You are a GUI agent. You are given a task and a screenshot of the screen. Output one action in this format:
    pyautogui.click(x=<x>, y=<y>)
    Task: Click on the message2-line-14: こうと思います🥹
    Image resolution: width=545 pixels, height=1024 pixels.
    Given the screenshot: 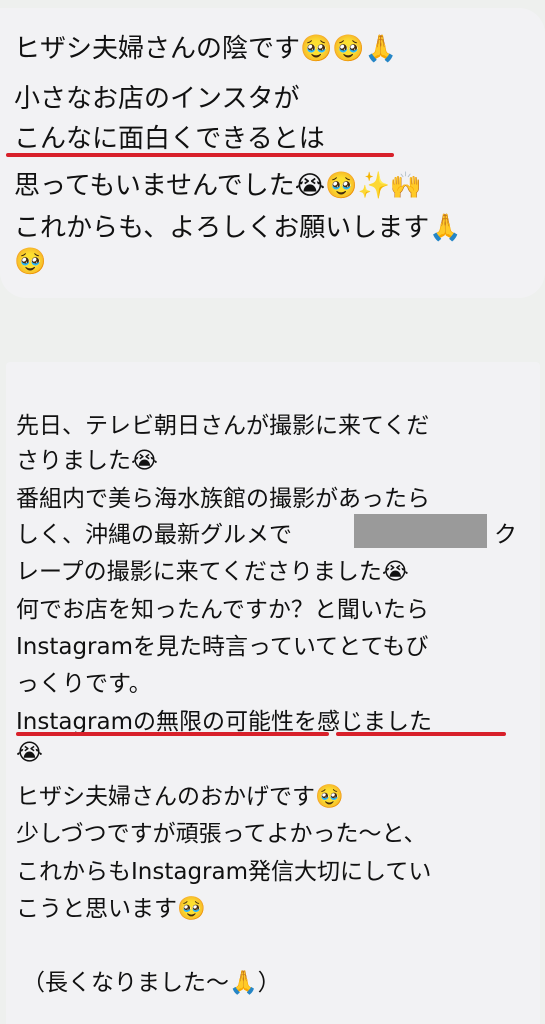 What is the action you would take?
    pyautogui.click(x=111, y=909)
    